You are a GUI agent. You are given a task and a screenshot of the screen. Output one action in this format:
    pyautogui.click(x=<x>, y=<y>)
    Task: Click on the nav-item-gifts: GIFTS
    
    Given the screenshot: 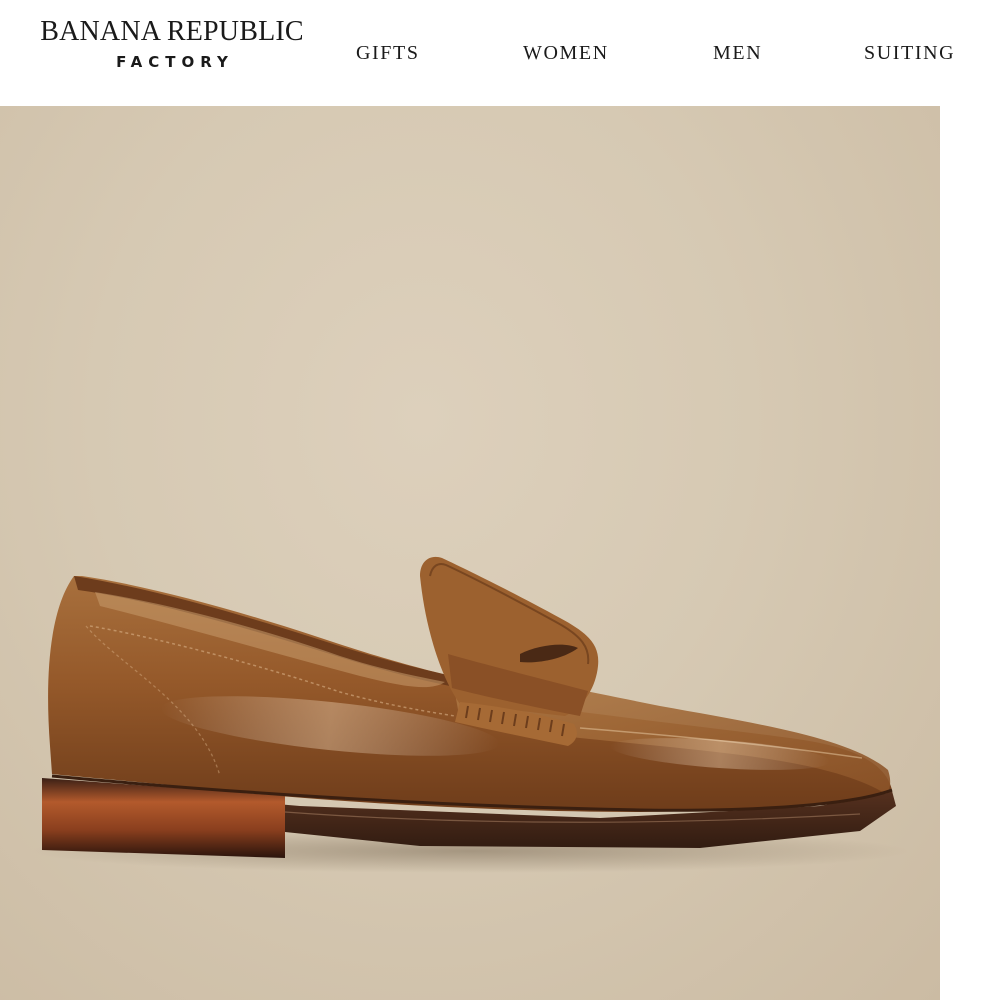 What is the action you would take?
    pyautogui.click(x=388, y=53)
    